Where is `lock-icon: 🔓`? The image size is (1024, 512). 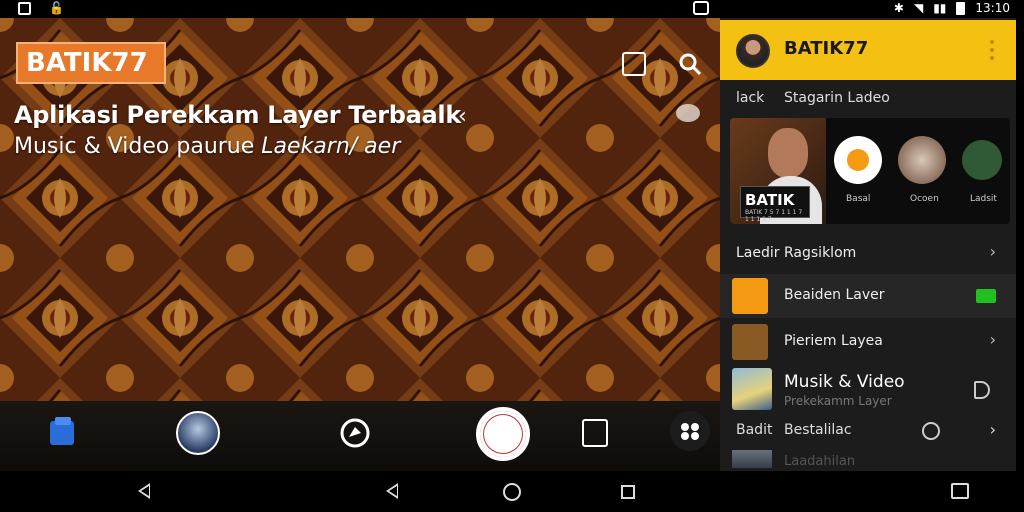
lock-icon: 🔓 is located at coordinates (56, 8).